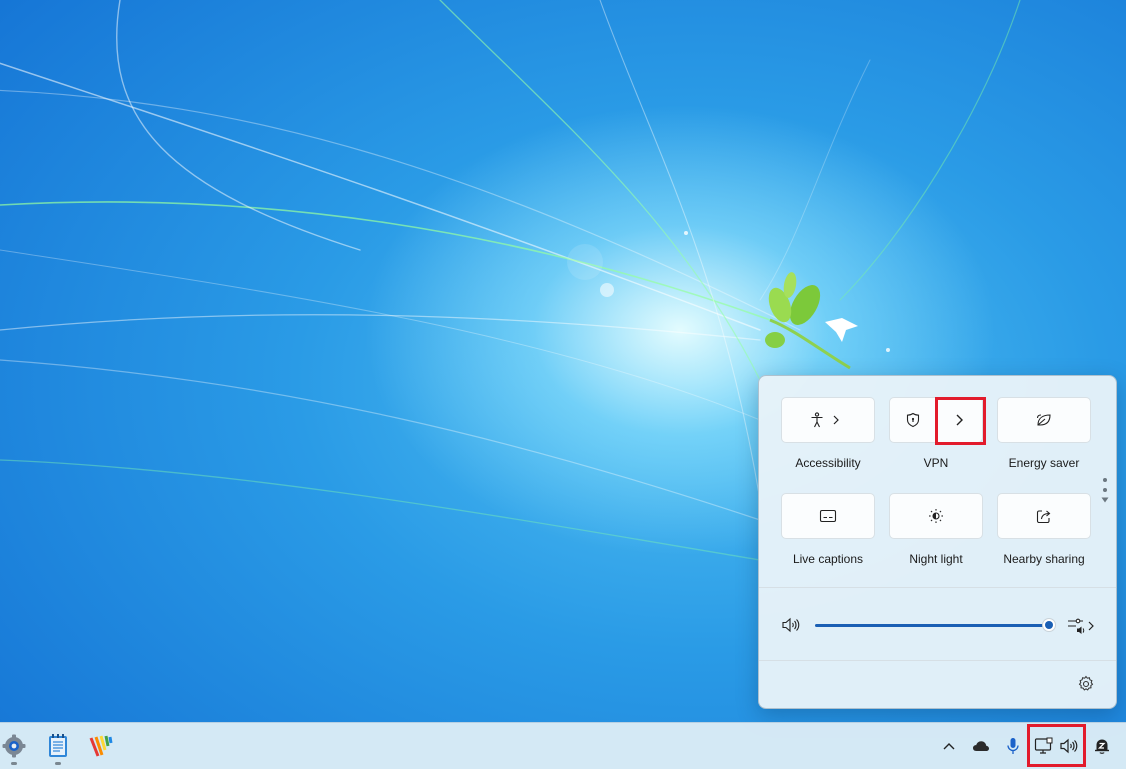 Image resolution: width=1126 pixels, height=769 pixels. I want to click on vpn-expand-button, so click(959, 420).